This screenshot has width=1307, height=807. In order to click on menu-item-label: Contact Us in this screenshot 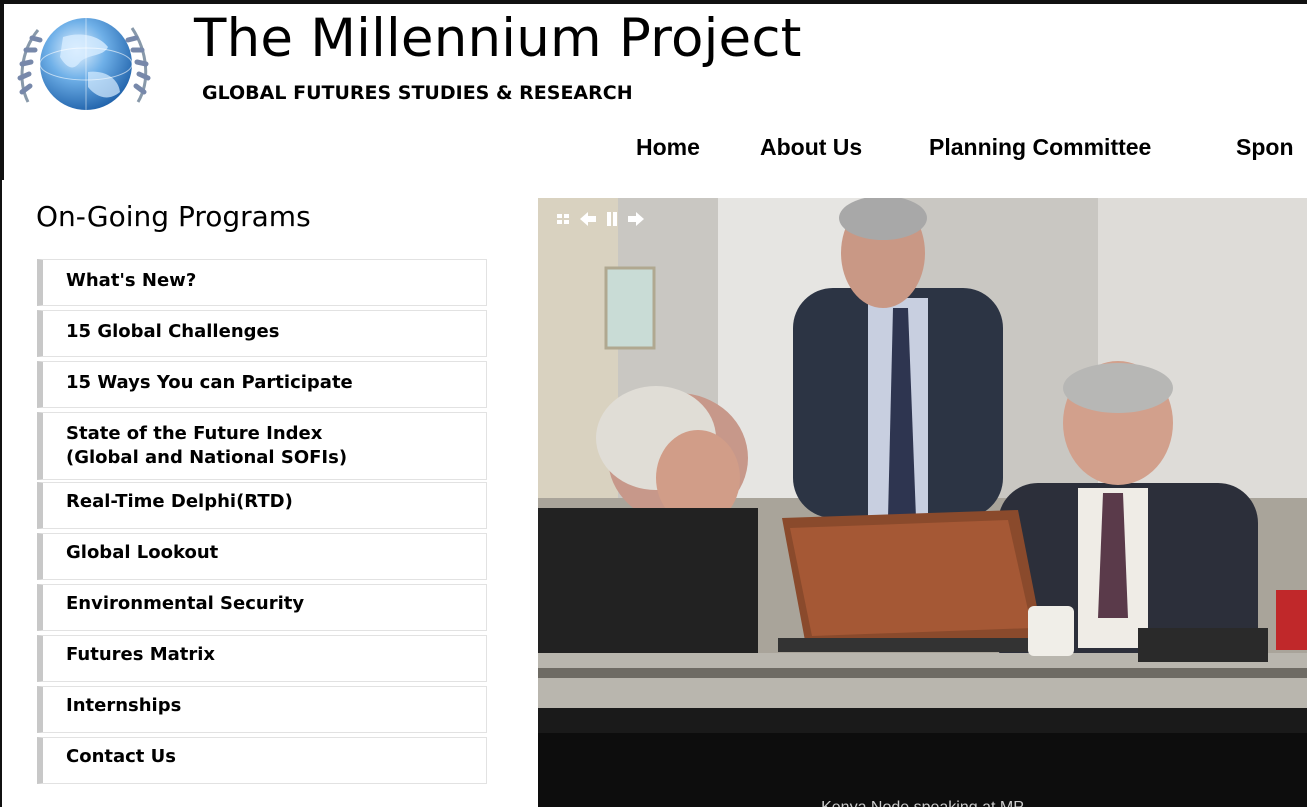, I will do `click(121, 756)`.